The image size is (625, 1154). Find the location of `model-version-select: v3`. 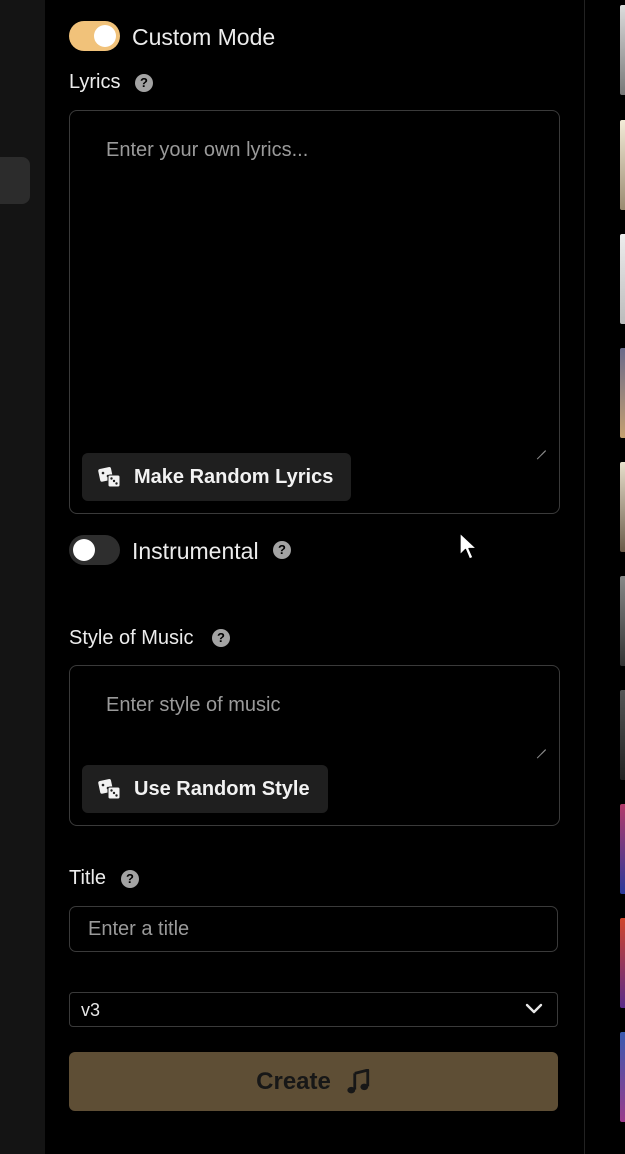

model-version-select: v3 is located at coordinates (313, 1009).